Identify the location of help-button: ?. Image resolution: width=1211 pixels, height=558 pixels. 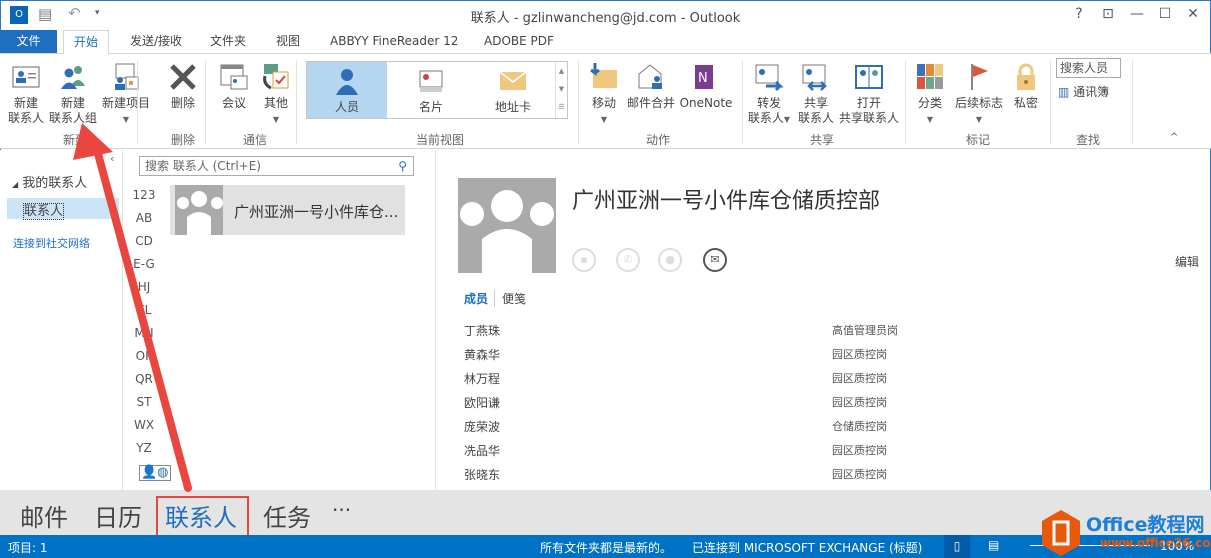
(1079, 14).